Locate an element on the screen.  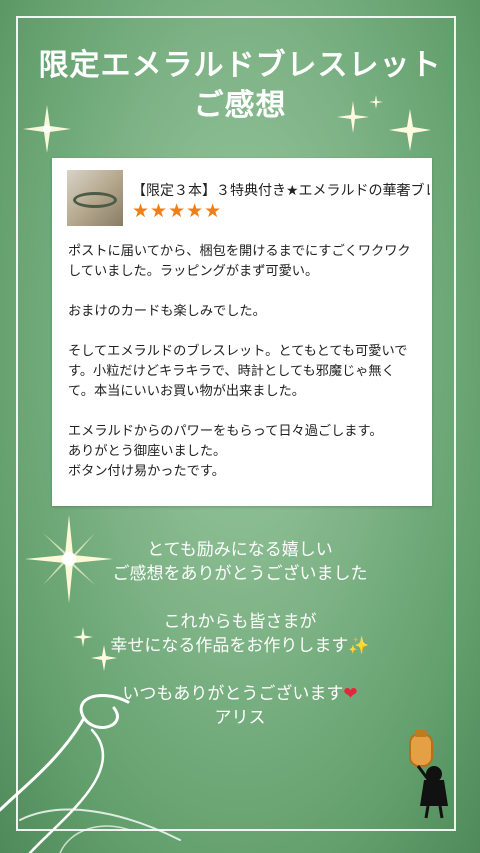
message-line: これからも皆さまが is located at coordinates (240, 622).